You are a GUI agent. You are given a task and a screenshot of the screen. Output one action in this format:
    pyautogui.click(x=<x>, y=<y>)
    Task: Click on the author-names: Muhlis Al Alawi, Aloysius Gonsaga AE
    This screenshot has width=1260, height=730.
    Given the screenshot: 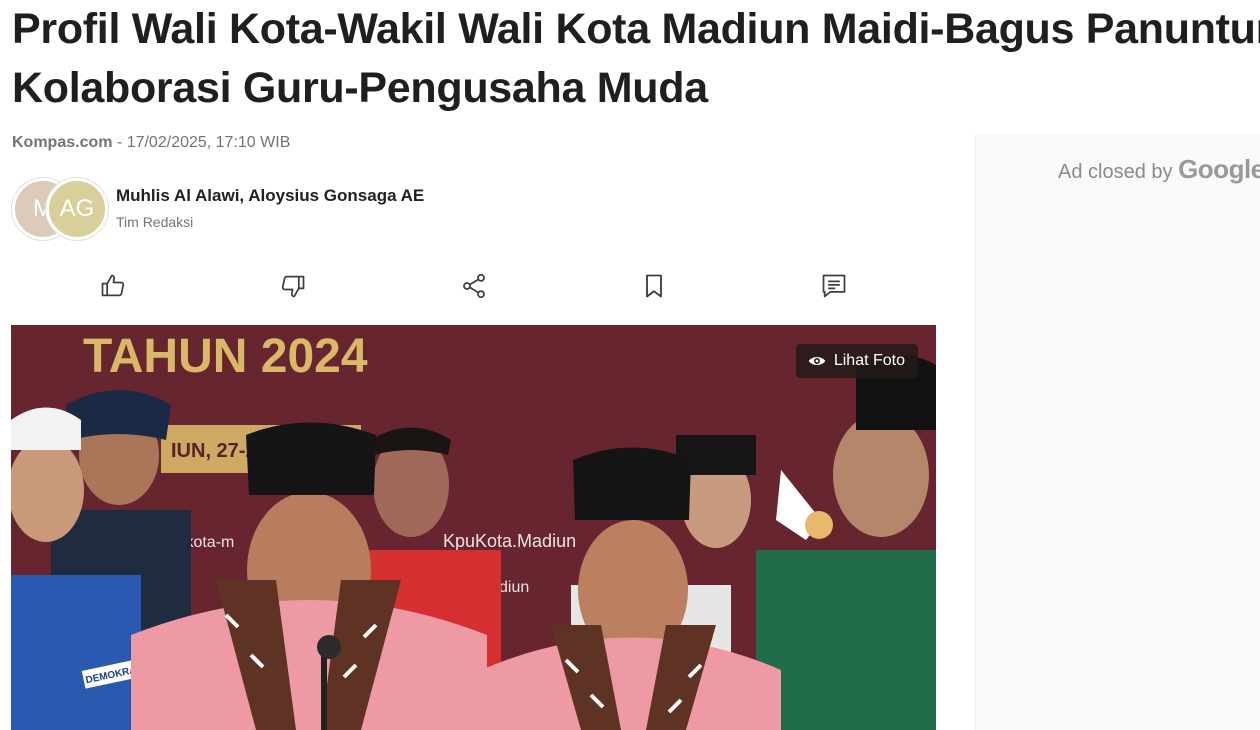 What is the action you would take?
    pyautogui.click(x=270, y=196)
    